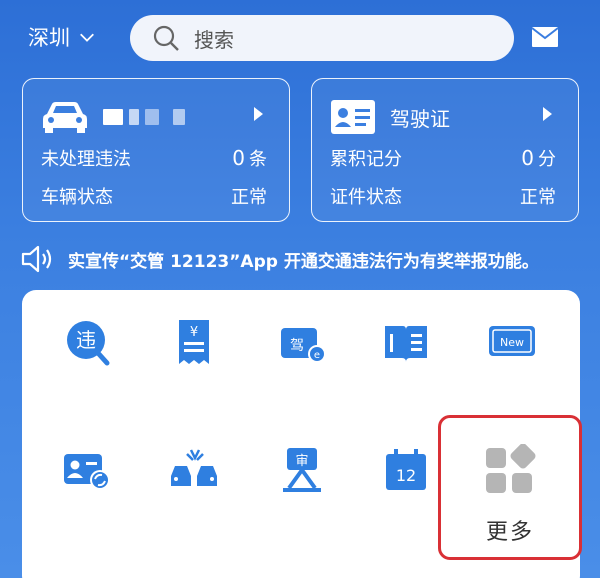 The width and height of the screenshot is (600, 578). I want to click on service-accident: 事故快处, so click(194, 486).